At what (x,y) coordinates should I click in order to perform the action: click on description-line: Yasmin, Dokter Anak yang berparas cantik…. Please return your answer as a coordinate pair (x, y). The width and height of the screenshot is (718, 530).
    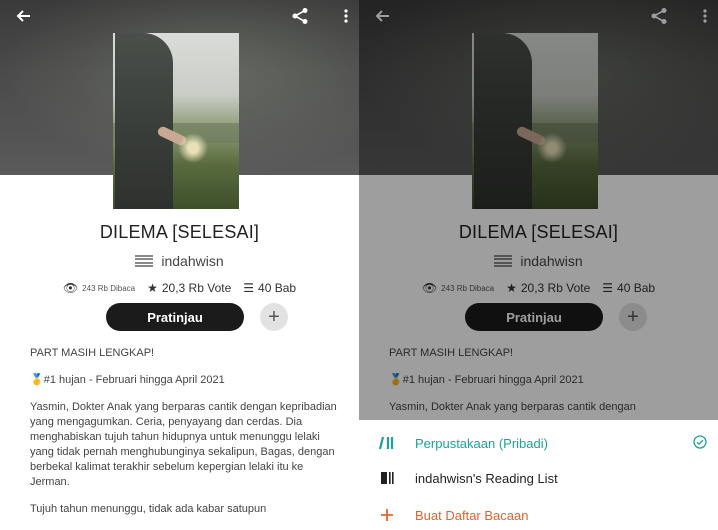
    Looking at the image, I should click on (183, 444).